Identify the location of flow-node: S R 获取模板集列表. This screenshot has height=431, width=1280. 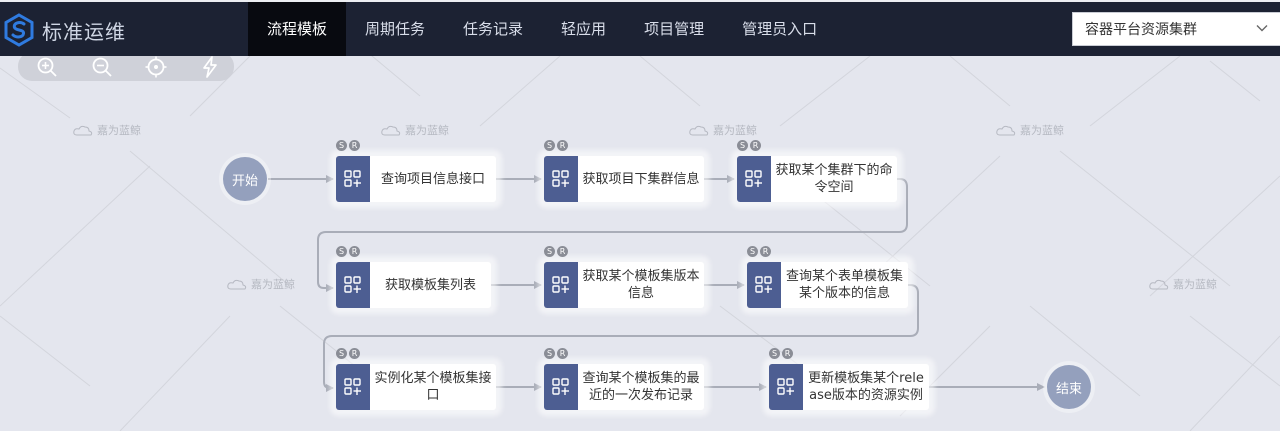
(413, 277).